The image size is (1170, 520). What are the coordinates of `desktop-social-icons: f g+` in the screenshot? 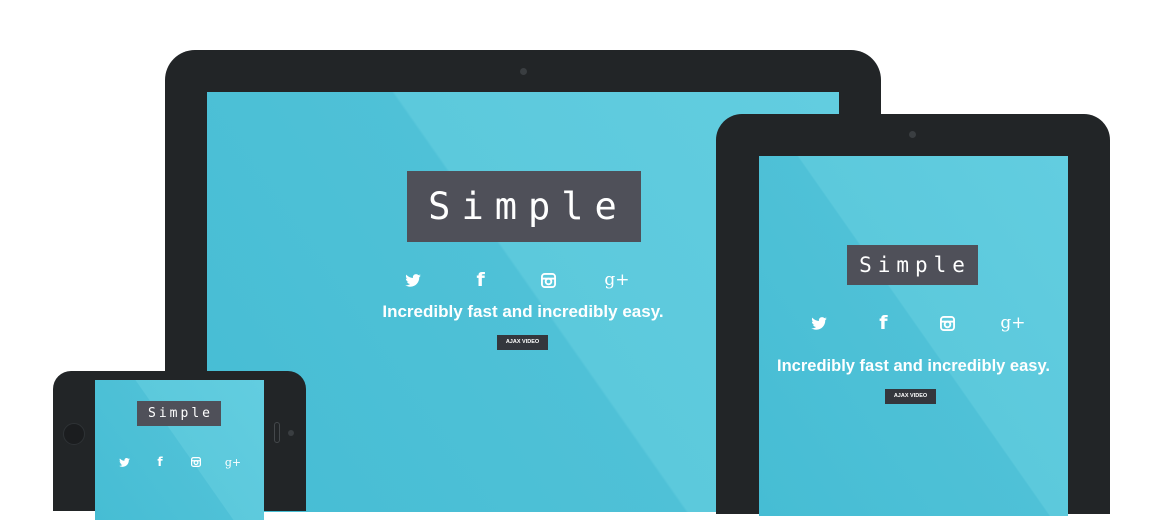 It's located at (516, 280).